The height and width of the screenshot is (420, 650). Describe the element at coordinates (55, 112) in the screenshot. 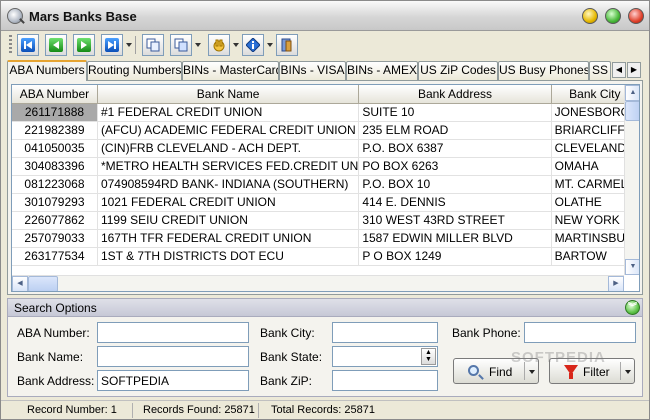

I see `cell-aba-number: 261171888` at that location.